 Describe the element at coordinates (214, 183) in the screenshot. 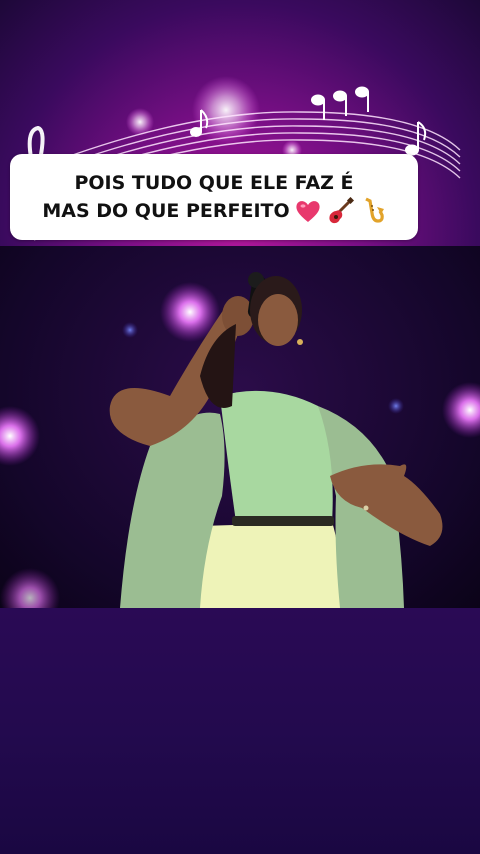

I see `caption-line-1: POIS TUDO QUE ELE FAZ É` at that location.